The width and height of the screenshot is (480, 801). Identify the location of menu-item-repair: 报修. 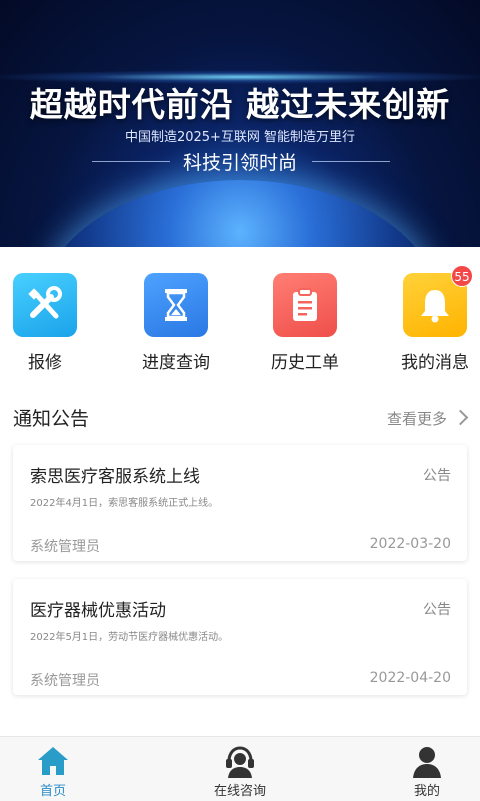
(50, 323).